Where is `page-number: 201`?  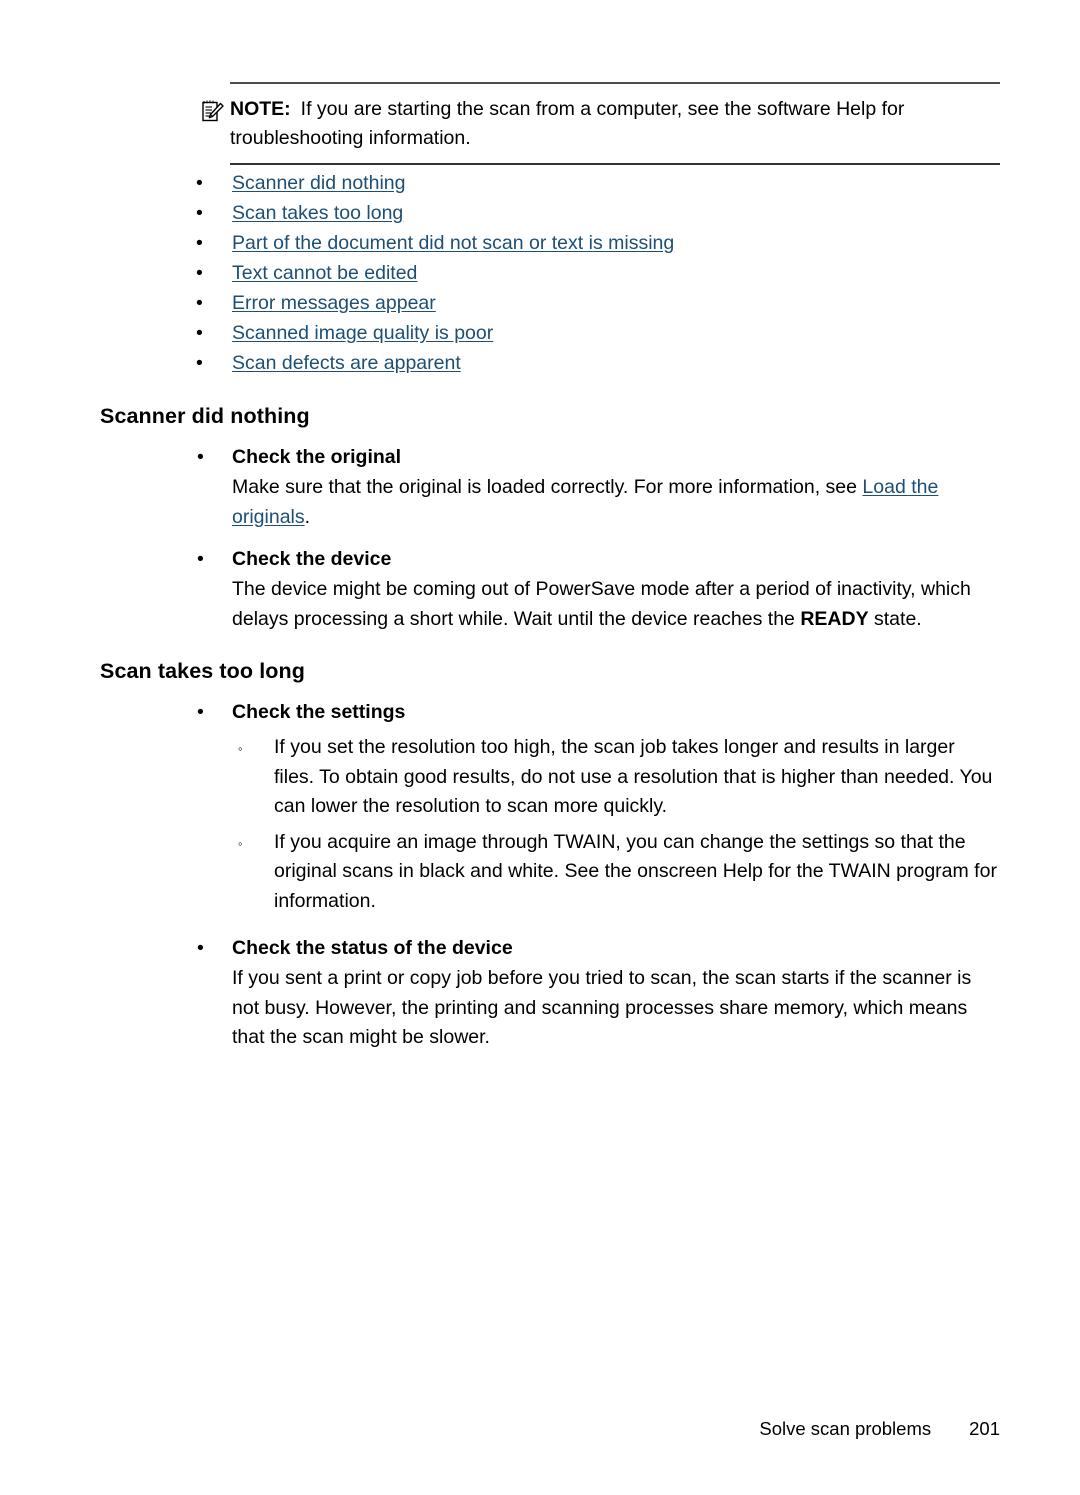
page-number: 201 is located at coordinates (984, 1428).